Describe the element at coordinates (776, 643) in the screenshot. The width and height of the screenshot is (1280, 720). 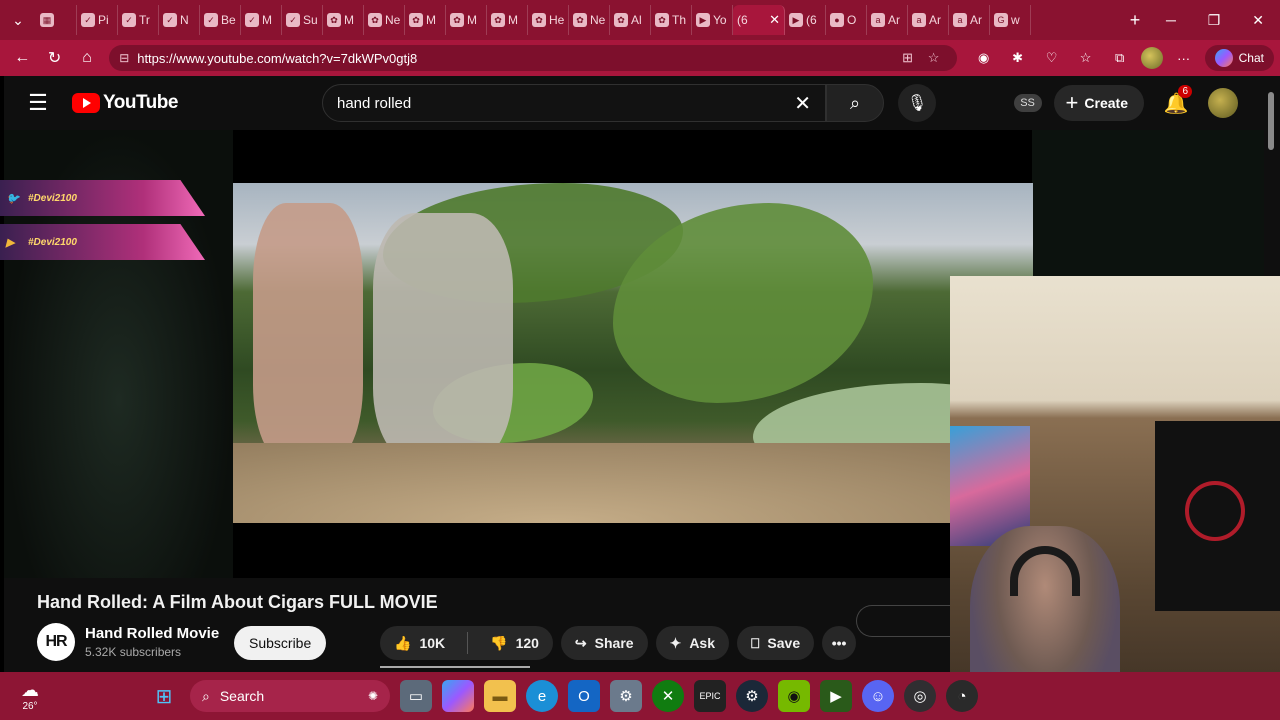
I see `save-button: ⎕ Save` at that location.